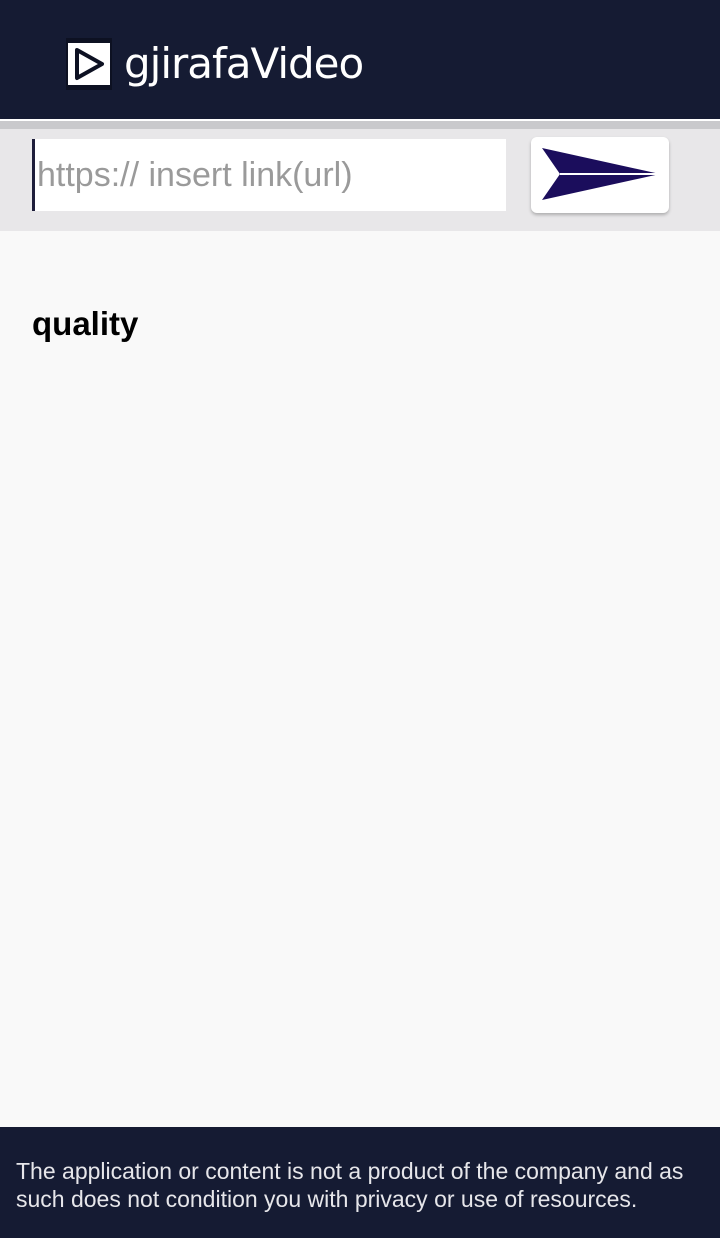 Image resolution: width=720 pixels, height=1238 pixels. I want to click on submit-url-button, so click(600, 175).